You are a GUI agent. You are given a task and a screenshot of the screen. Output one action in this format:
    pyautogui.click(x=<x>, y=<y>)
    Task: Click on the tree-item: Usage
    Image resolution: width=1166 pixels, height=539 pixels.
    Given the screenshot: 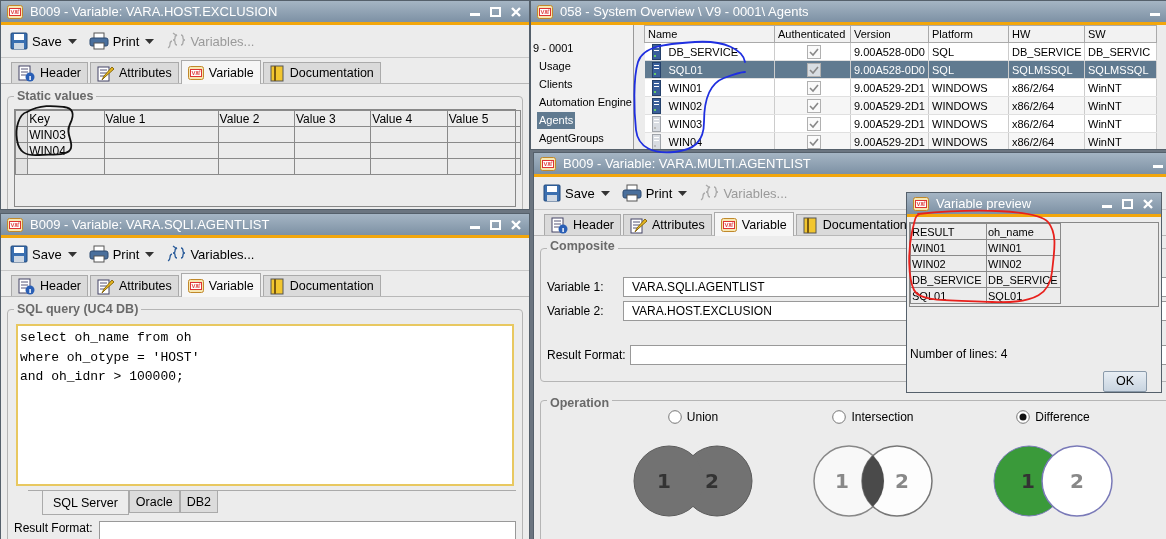 What is the action you would take?
    pyautogui.click(x=555, y=66)
    